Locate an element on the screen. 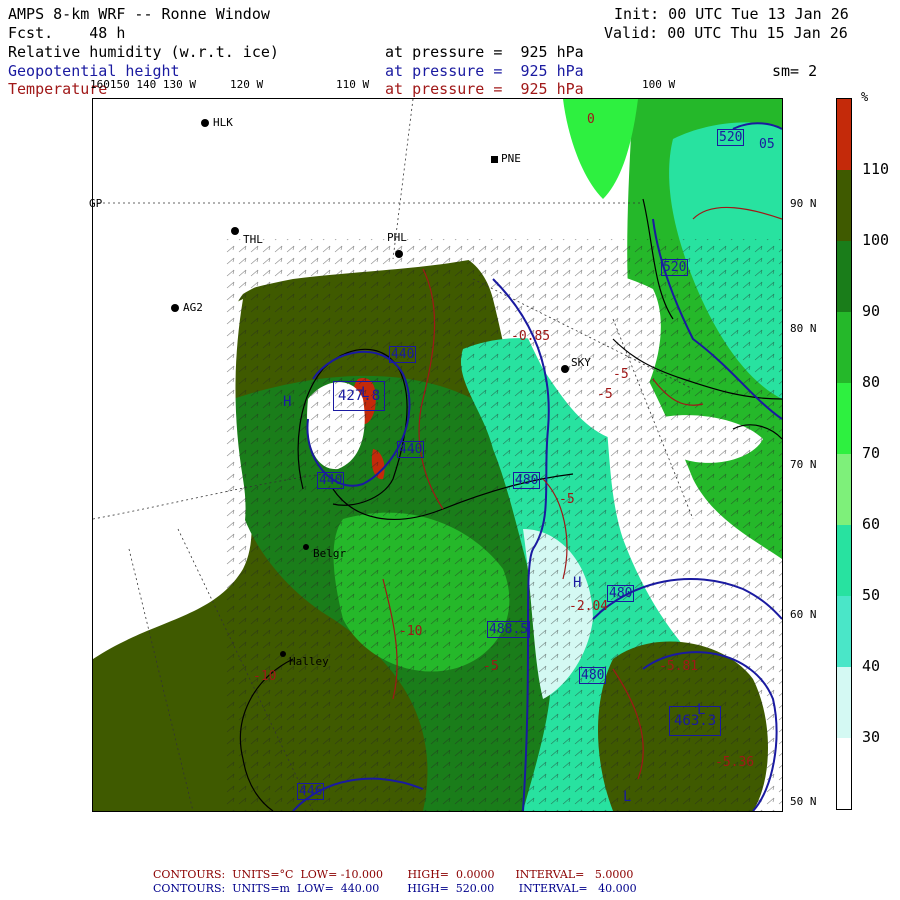 This screenshot has height=900, width=900. station-label: GP is located at coordinates (96, 203).